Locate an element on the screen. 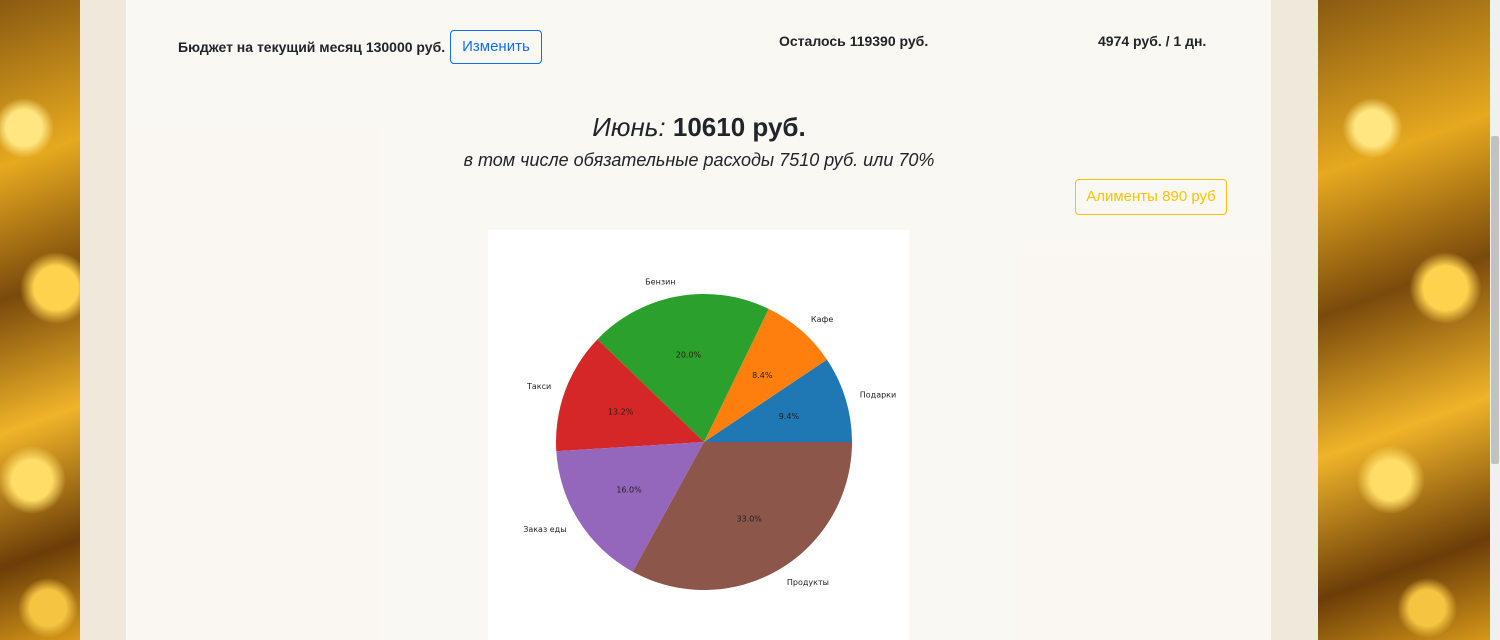 This screenshot has height=640, width=1500. pie-category-label-2: Бензин is located at coordinates (660, 282).